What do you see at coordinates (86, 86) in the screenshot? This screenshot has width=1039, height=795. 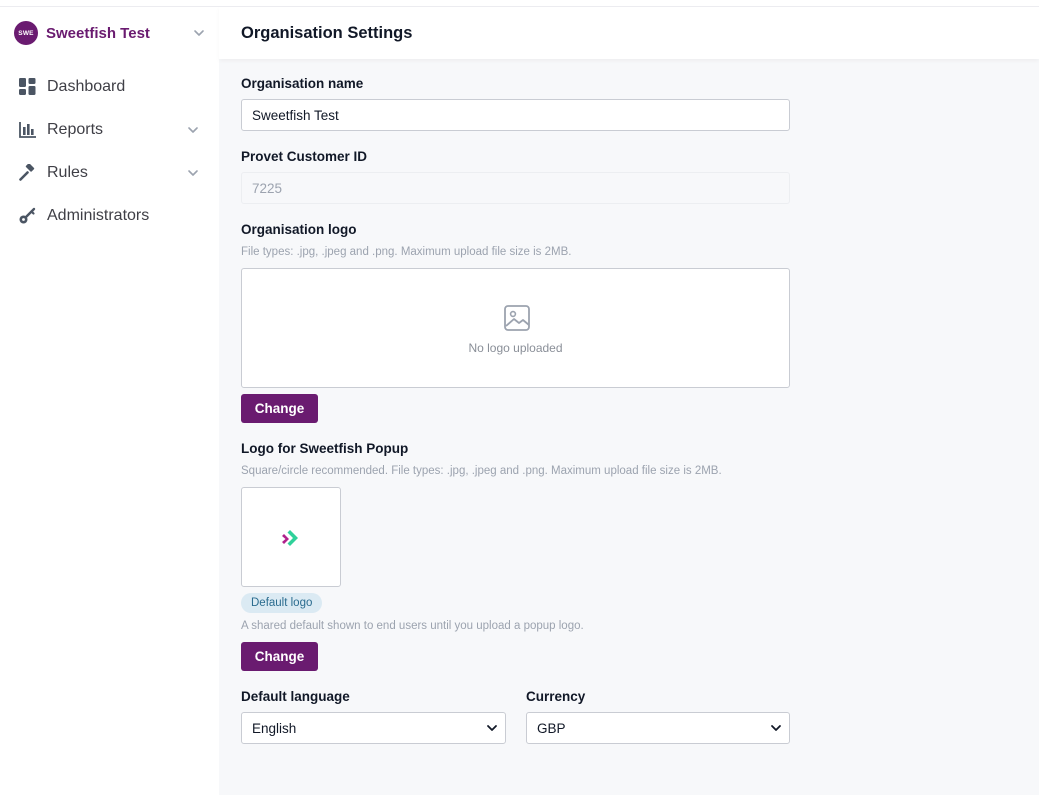 I see `sidebar-item-label: Dashboard` at bounding box center [86, 86].